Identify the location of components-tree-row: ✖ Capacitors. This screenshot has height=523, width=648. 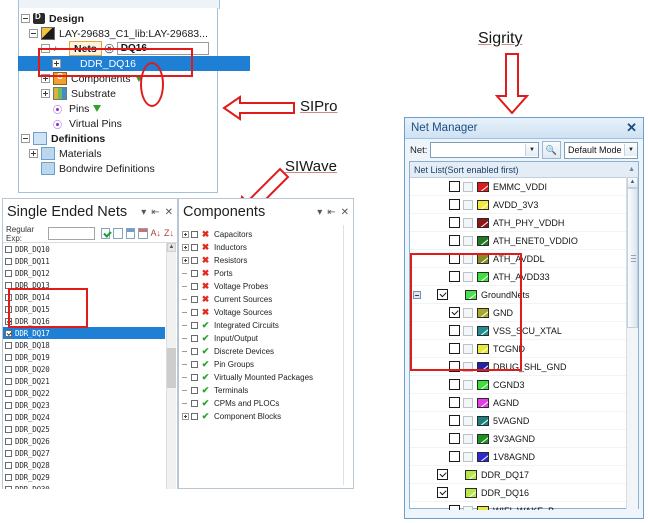
(266, 234).